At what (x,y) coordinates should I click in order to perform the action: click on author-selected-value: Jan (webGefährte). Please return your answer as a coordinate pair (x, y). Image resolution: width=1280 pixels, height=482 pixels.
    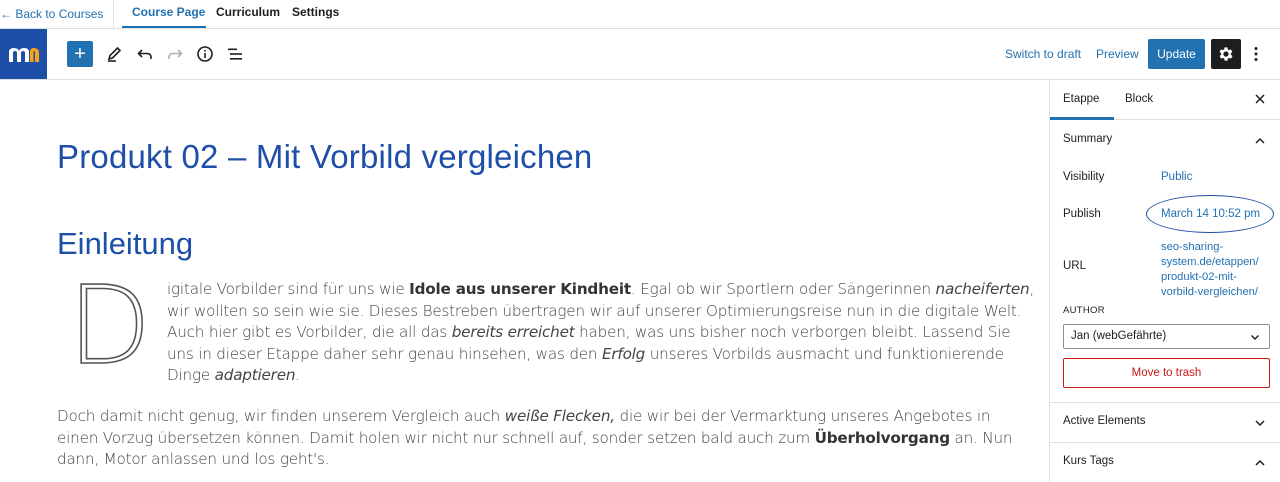
    Looking at the image, I should click on (1119, 336).